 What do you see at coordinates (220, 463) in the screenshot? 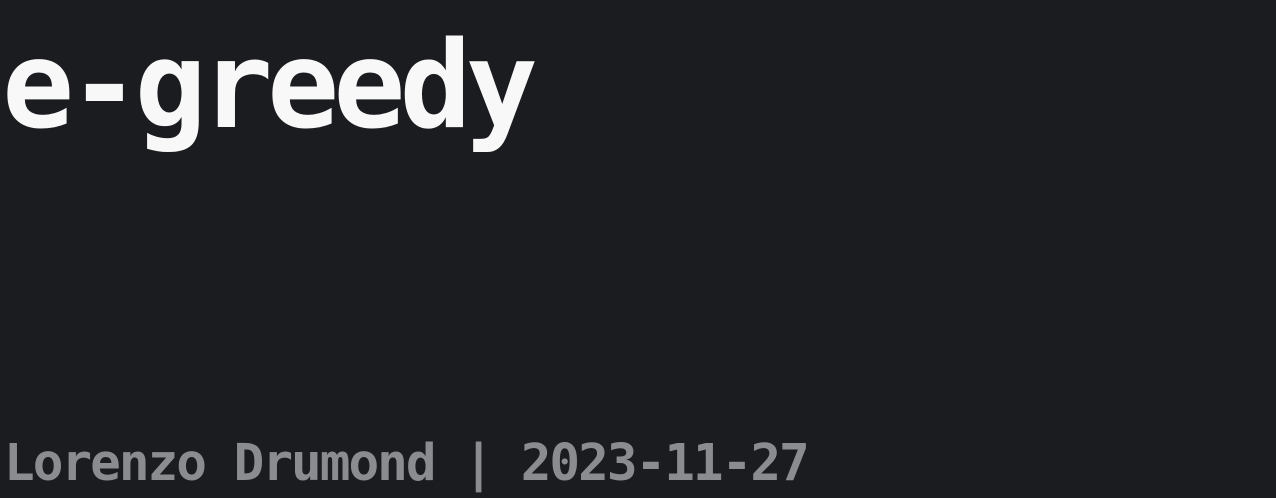
I see `post-author: Lorenzo Drumond` at bounding box center [220, 463].